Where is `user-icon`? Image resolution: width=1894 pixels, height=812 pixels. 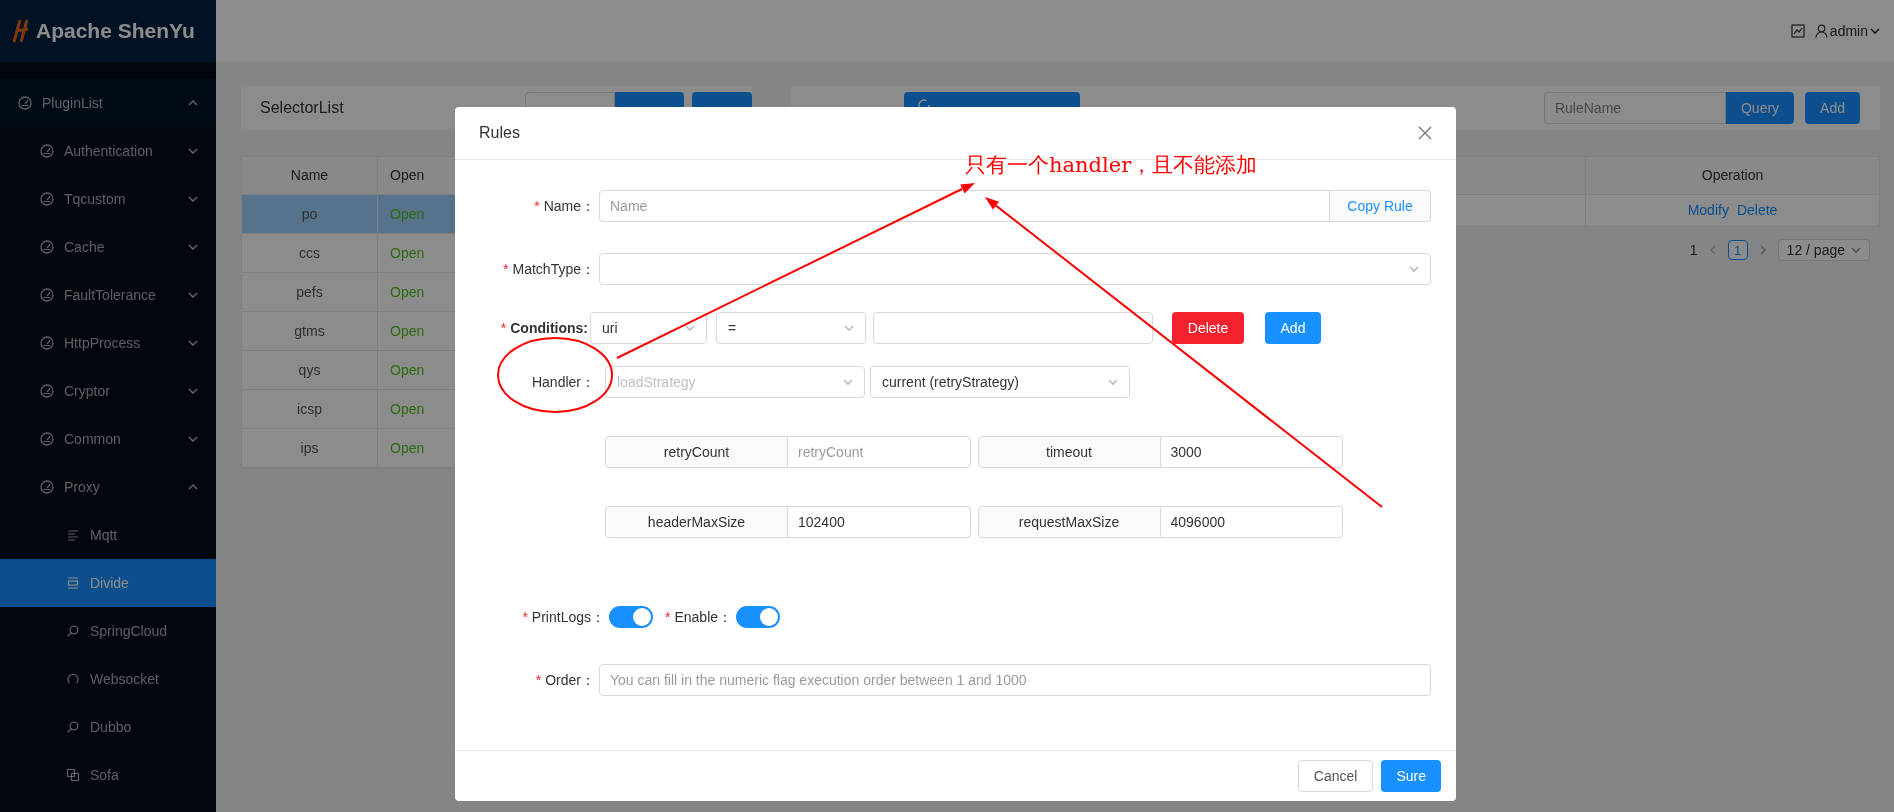
user-icon is located at coordinates (1821, 31).